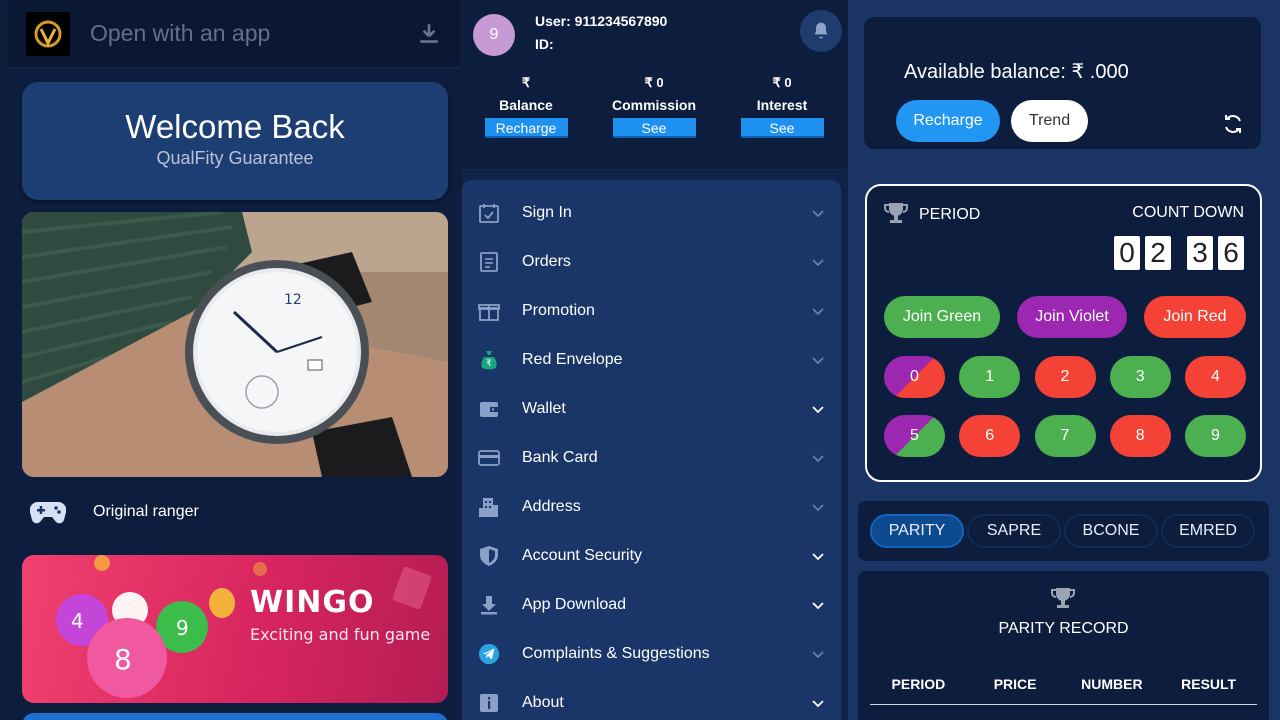 The height and width of the screenshot is (720, 1280). Describe the element at coordinates (526, 82) in the screenshot. I see `stat-value: ₹` at that location.